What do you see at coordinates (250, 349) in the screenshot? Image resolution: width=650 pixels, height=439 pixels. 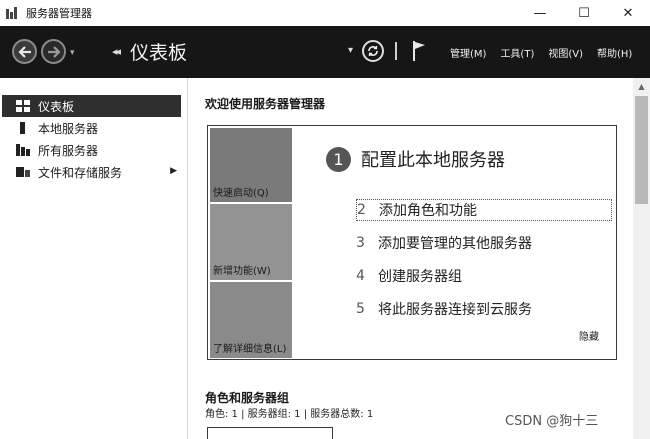 I see `tile-label: 了解详细信息(L)` at bounding box center [250, 349].